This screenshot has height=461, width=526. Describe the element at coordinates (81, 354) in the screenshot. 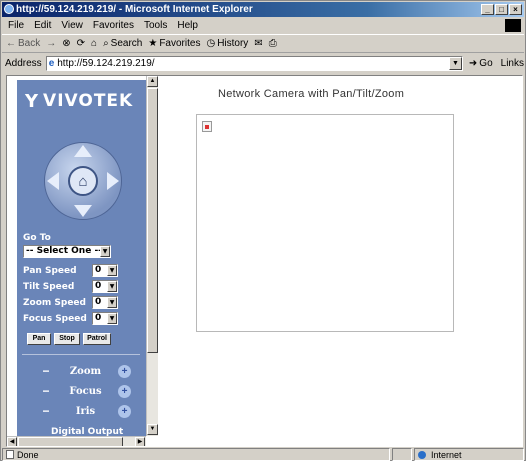

I see `divider` at that location.